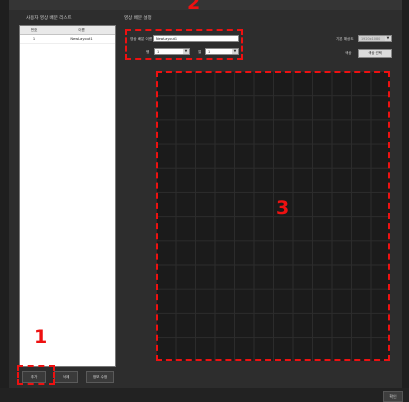 The width and height of the screenshot is (409, 402). Describe the element at coordinates (67, 30) in the screenshot. I see `list-header: 번호 이름` at that location.